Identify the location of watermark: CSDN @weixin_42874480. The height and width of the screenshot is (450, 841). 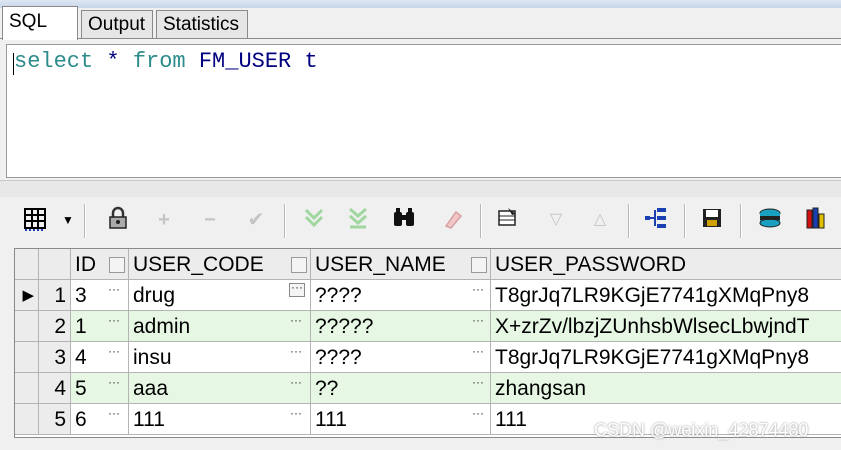
(701, 430).